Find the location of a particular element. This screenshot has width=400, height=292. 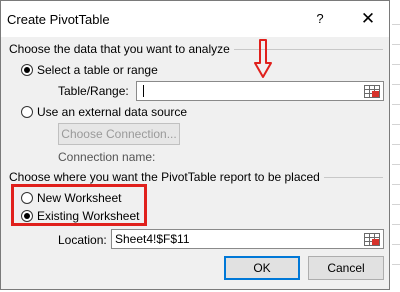

down-arrow-icon is located at coordinates (263, 60).